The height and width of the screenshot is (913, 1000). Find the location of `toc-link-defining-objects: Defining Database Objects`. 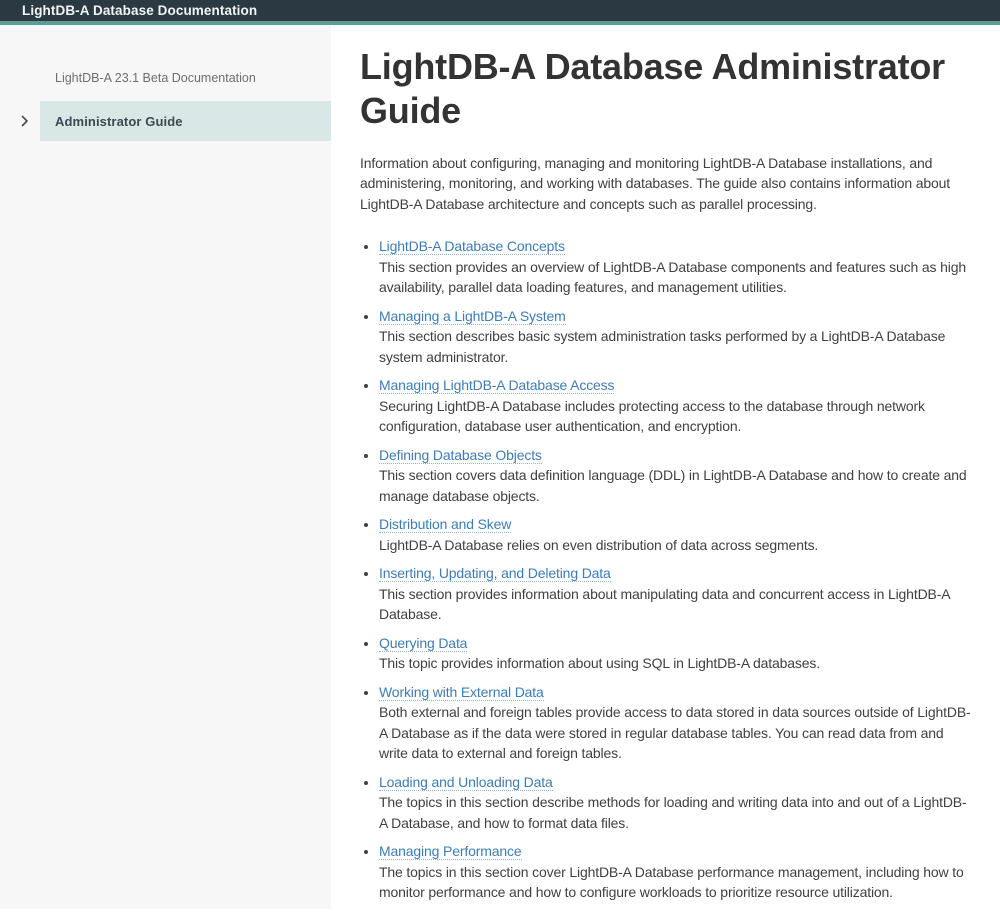

toc-link-defining-objects: Defining Database Objects is located at coordinates (460, 455).